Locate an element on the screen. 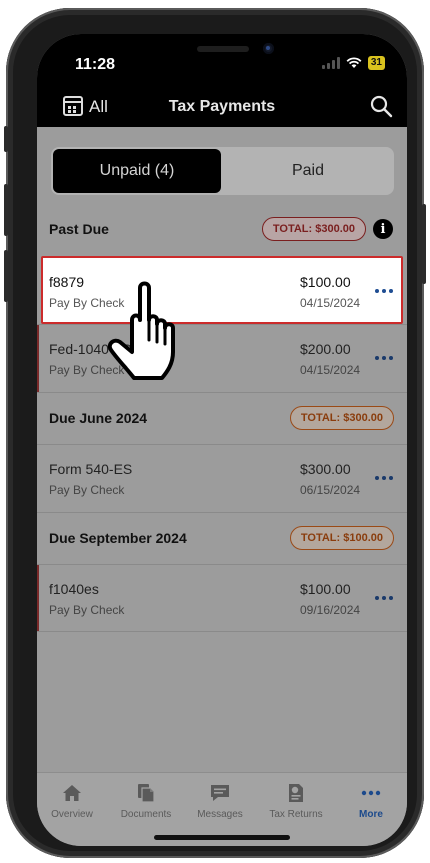 The image size is (430, 863). search-icon is located at coordinates (381, 106).